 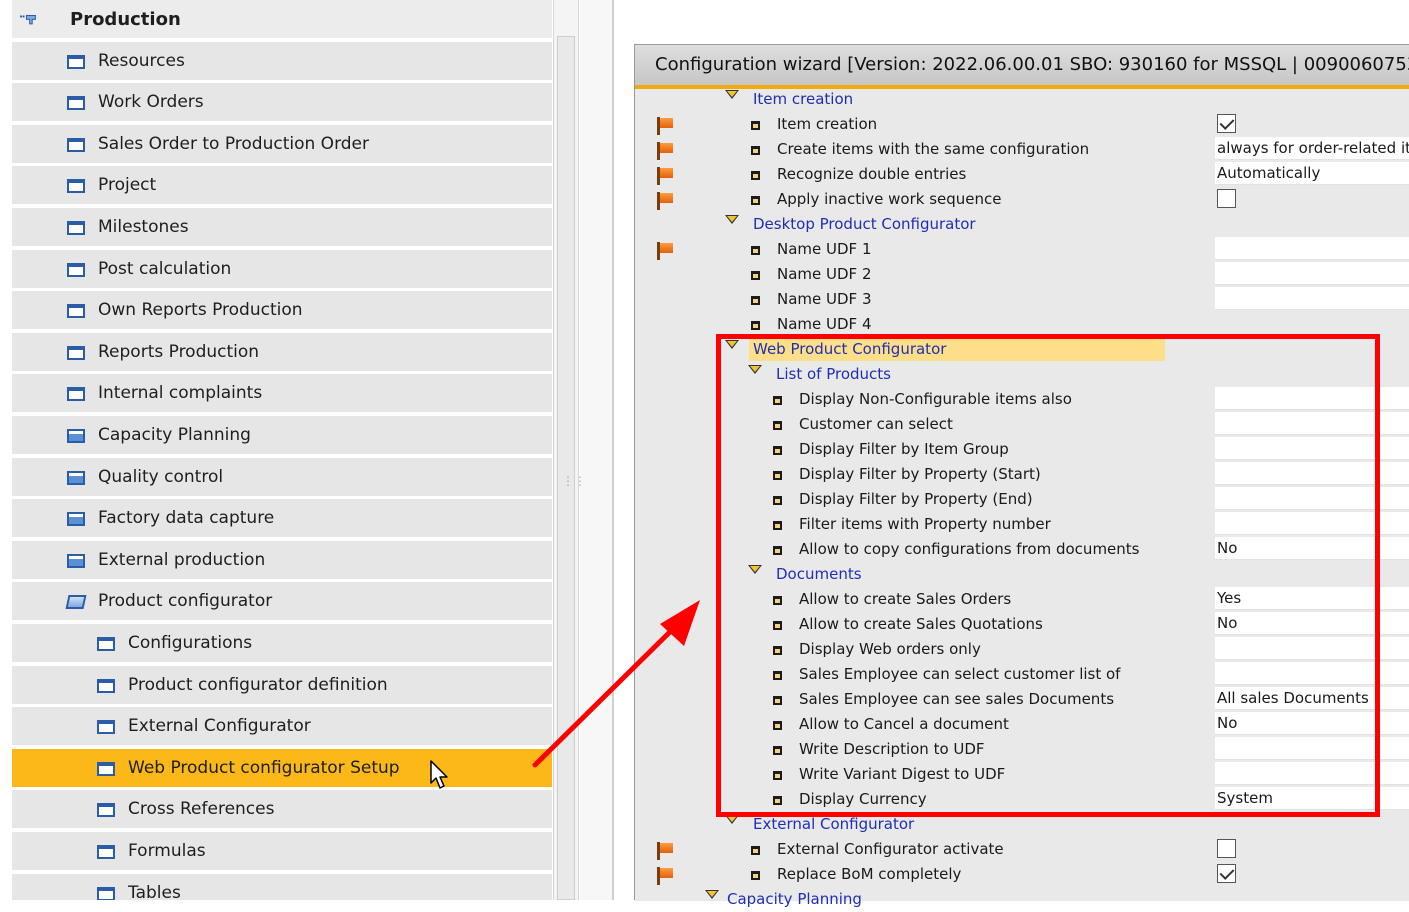 What do you see at coordinates (282, 394) in the screenshot?
I see `nav-item-internal-complaints: Internal complaints` at bounding box center [282, 394].